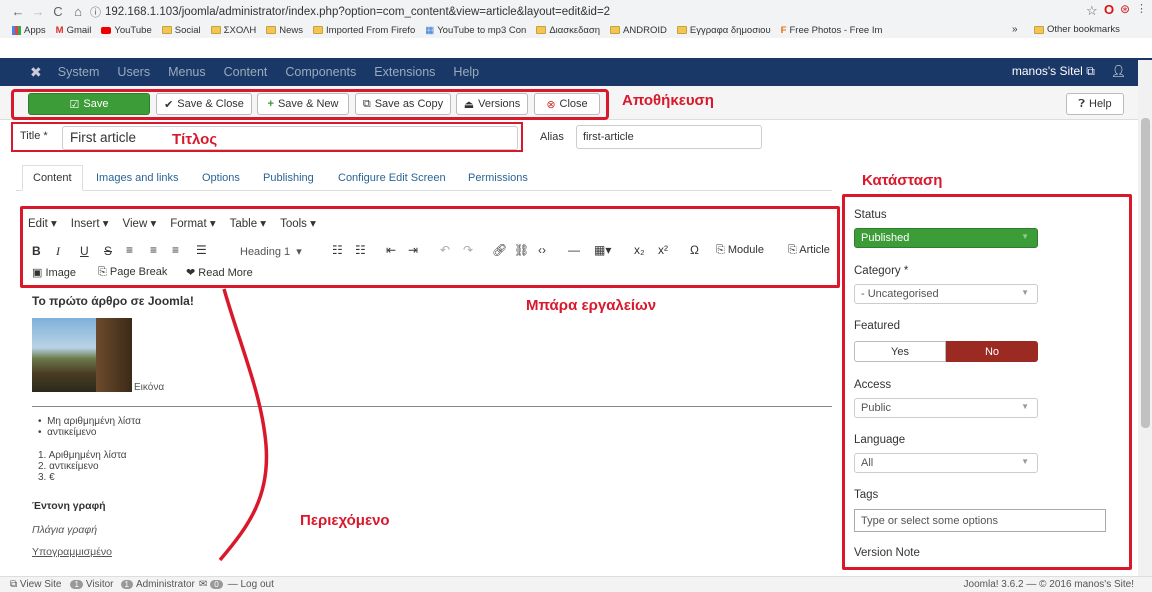 This screenshot has width=1152, height=592. Describe the element at coordinates (243, 425) in the screenshot. I see `annotation-arrow` at that location.